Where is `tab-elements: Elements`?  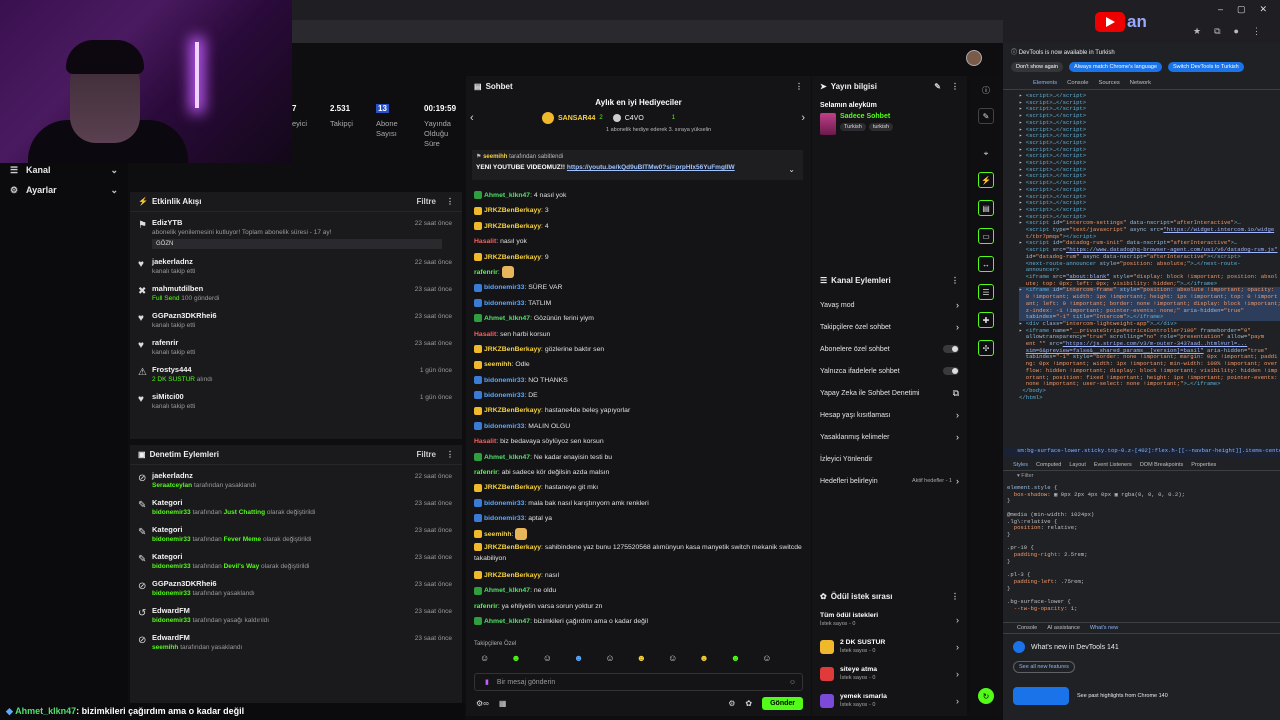 tab-elements: Elements is located at coordinates (1045, 83).